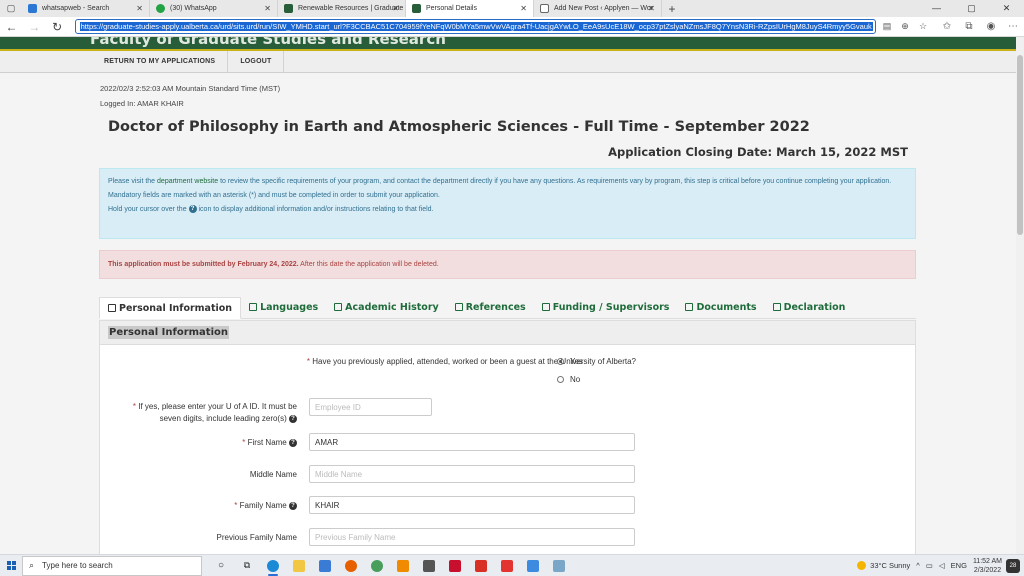 This screenshot has width=1024, height=576. I want to click on tab-languages: Languages, so click(283, 307).